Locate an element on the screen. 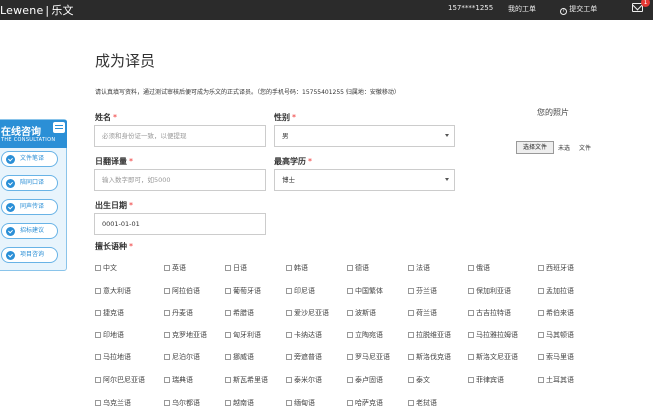  language-option: 土耳其语 is located at coordinates (556, 380).